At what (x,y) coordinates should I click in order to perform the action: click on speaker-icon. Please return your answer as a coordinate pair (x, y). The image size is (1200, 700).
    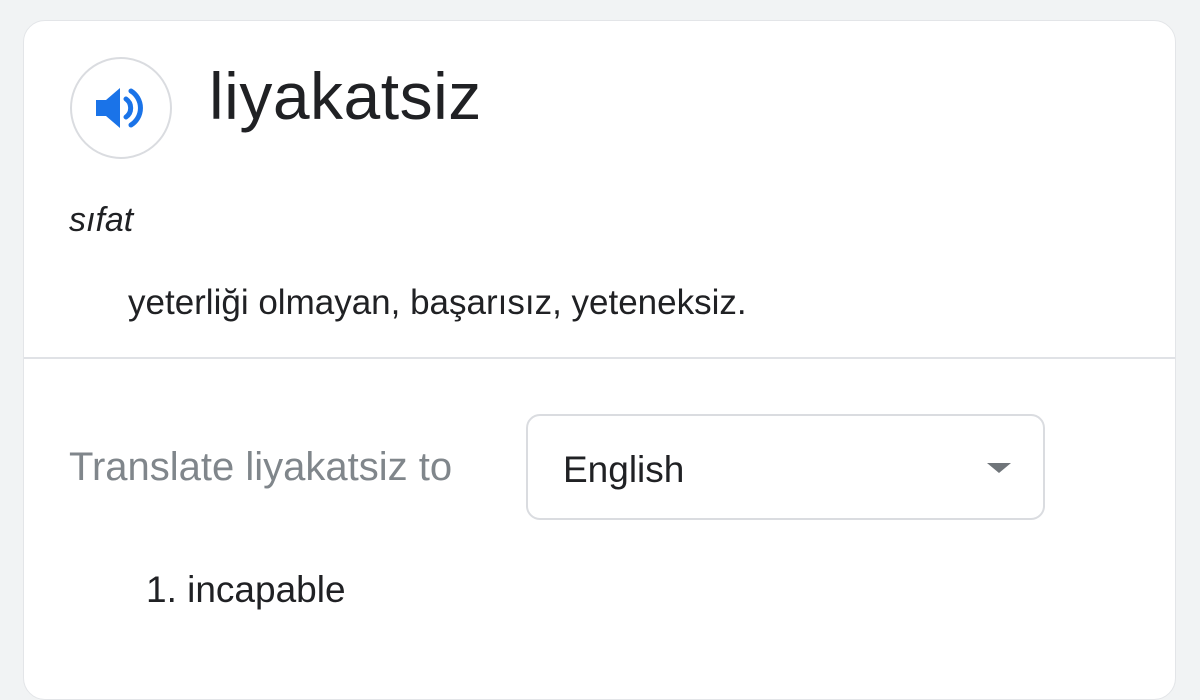
    Looking at the image, I should click on (121, 108).